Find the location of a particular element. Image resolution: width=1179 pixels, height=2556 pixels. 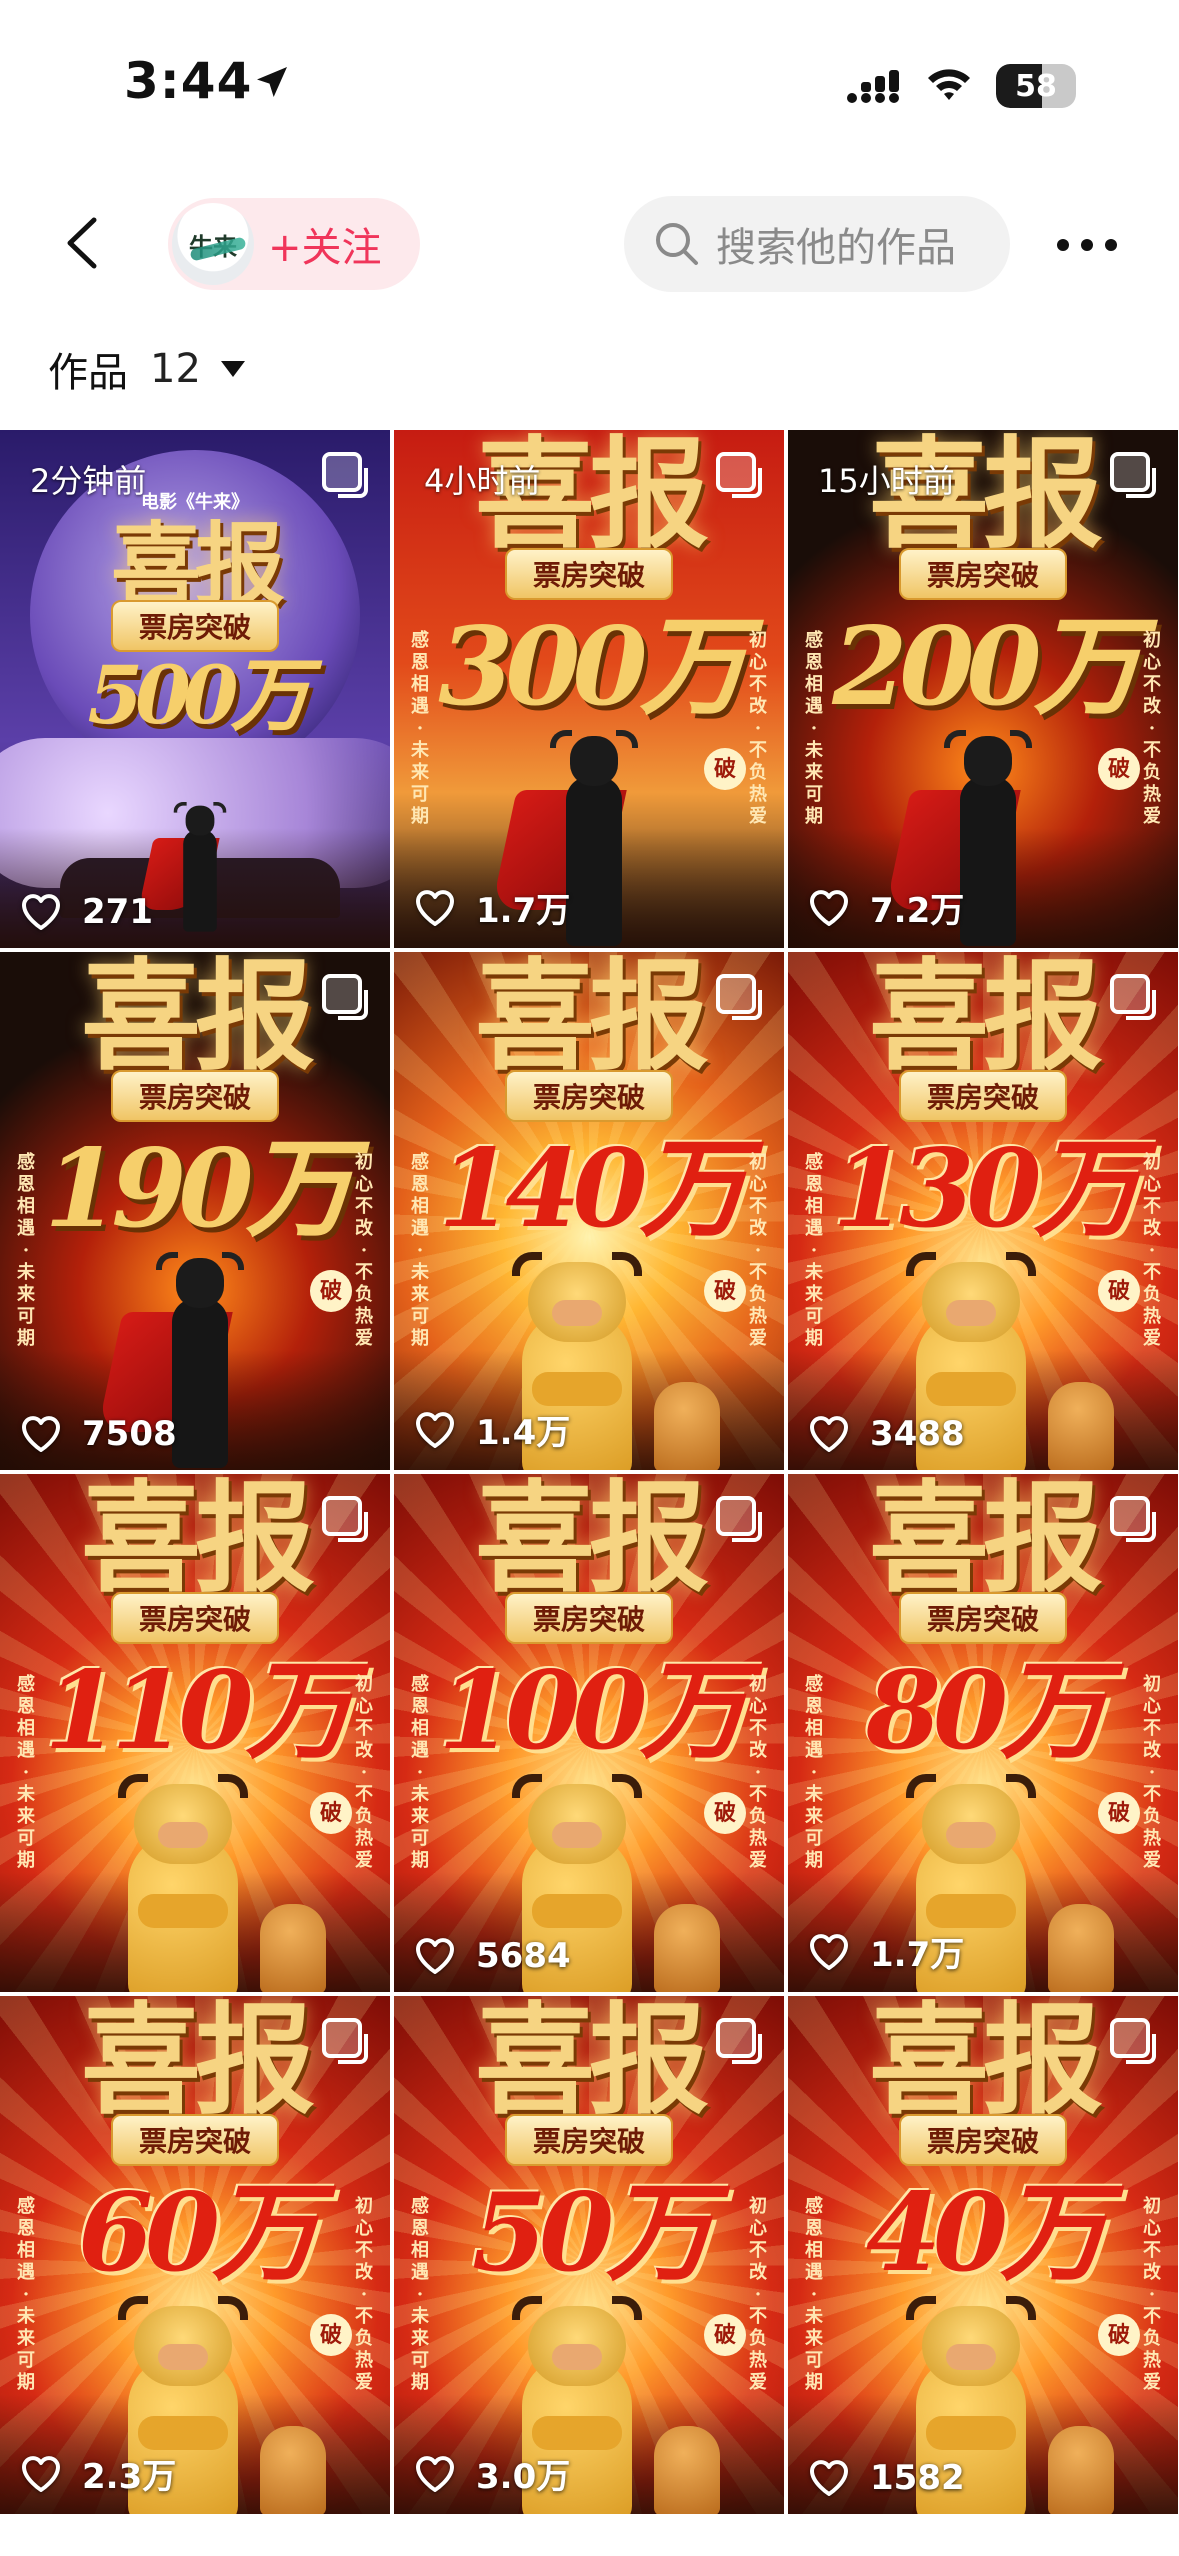

search-icon is located at coordinates (677, 244).